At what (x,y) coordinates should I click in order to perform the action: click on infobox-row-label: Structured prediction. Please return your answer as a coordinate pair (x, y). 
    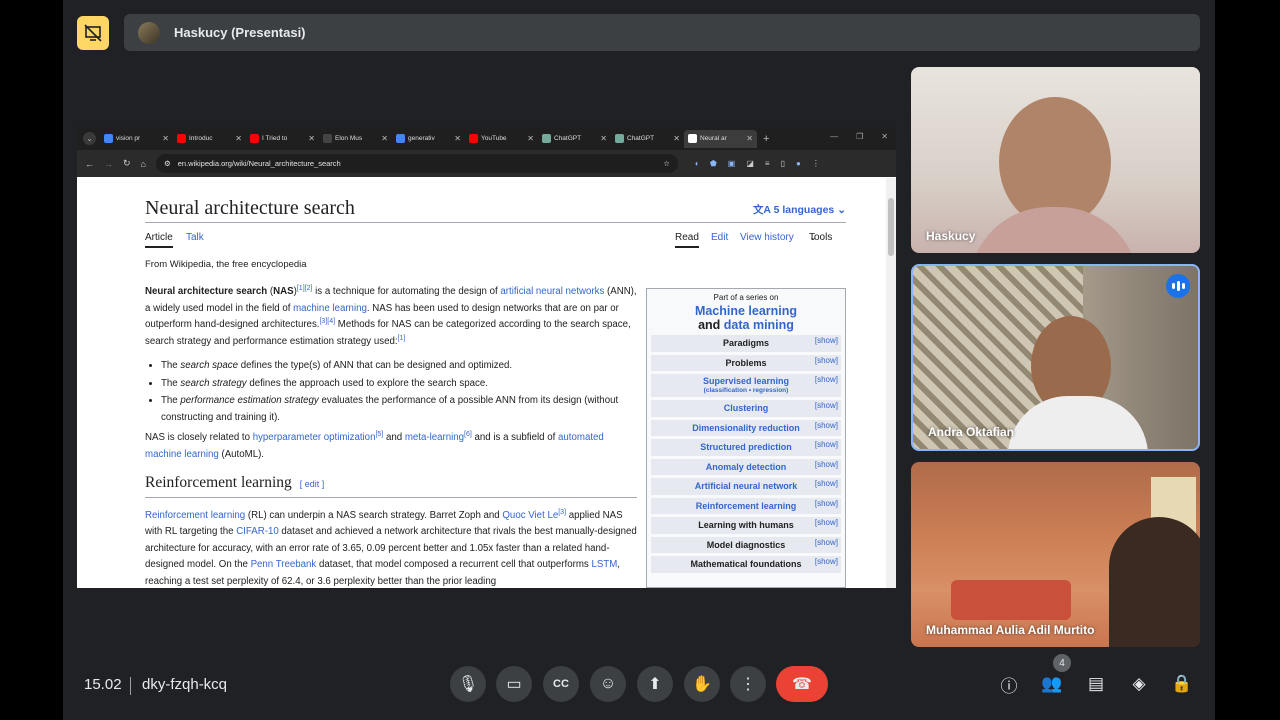
    Looking at the image, I should click on (746, 447).